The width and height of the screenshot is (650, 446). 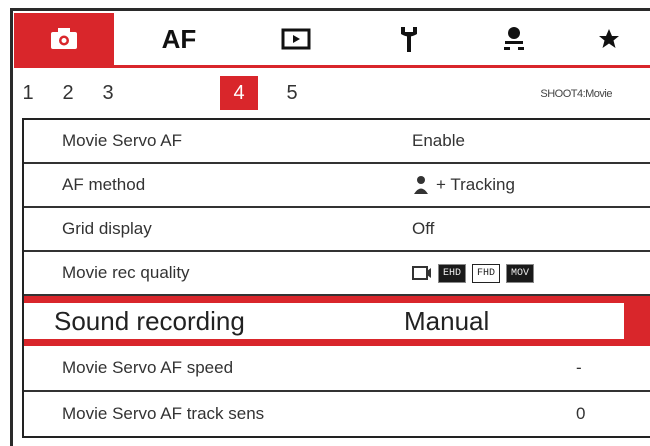 I want to click on menu-item-label: Grid display, so click(x=107, y=228).